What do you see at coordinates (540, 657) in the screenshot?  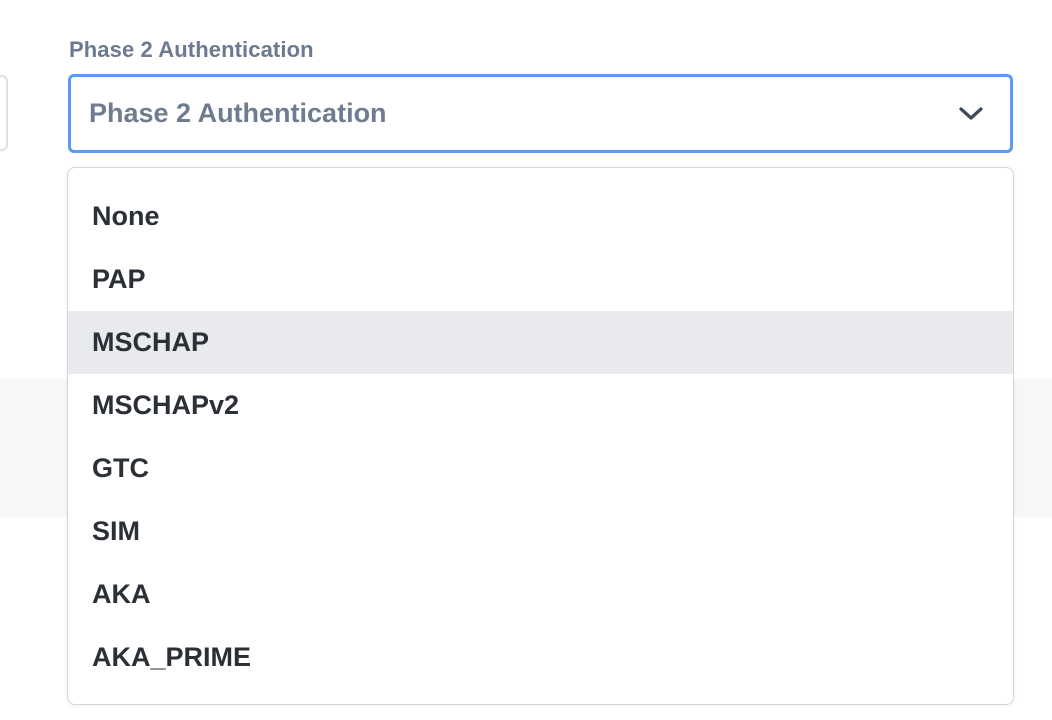 I see `option-aka-prime: AKA_PRIME` at bounding box center [540, 657].